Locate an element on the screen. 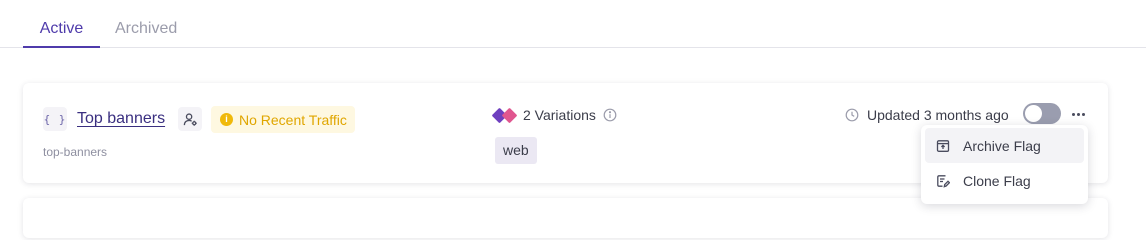 The width and height of the screenshot is (1146, 240). updated-info: Updated 3 months ago is located at coordinates (927, 115).